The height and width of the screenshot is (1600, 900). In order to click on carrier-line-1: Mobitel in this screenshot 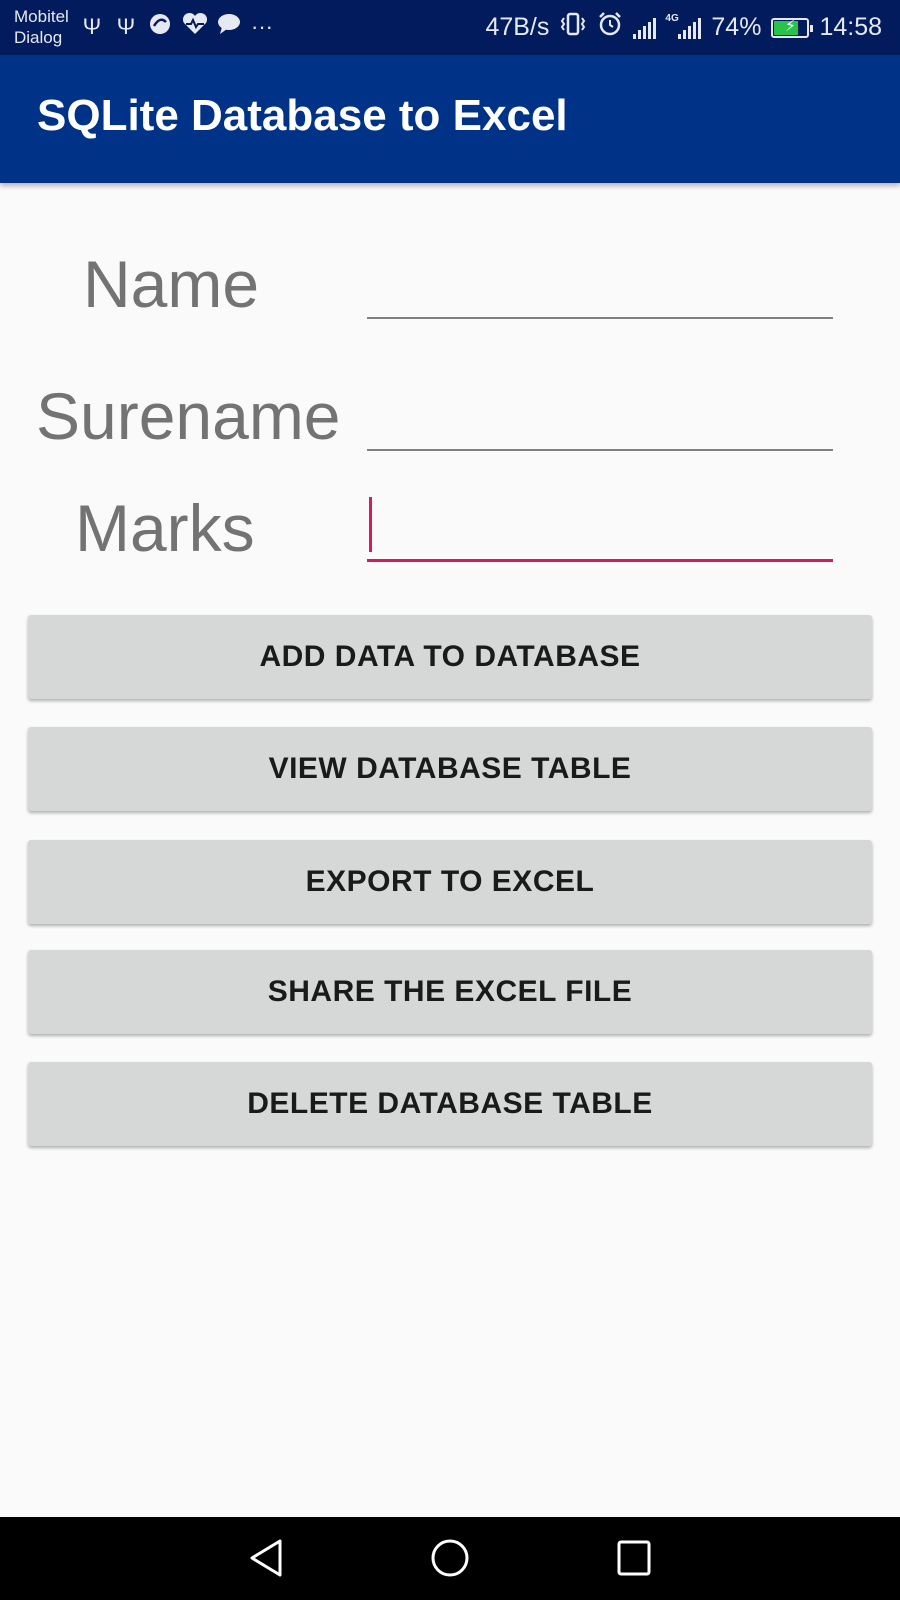, I will do `click(41, 16)`.